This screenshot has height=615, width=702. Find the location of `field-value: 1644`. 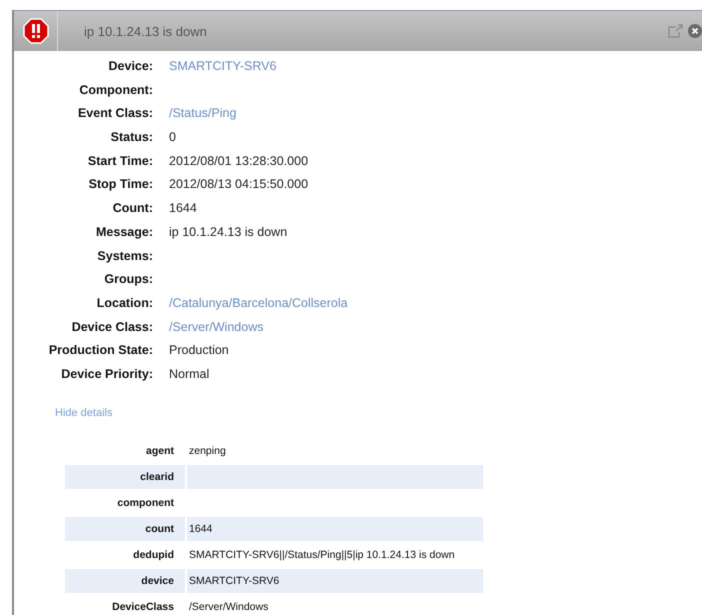

field-value: 1644 is located at coordinates (183, 209).